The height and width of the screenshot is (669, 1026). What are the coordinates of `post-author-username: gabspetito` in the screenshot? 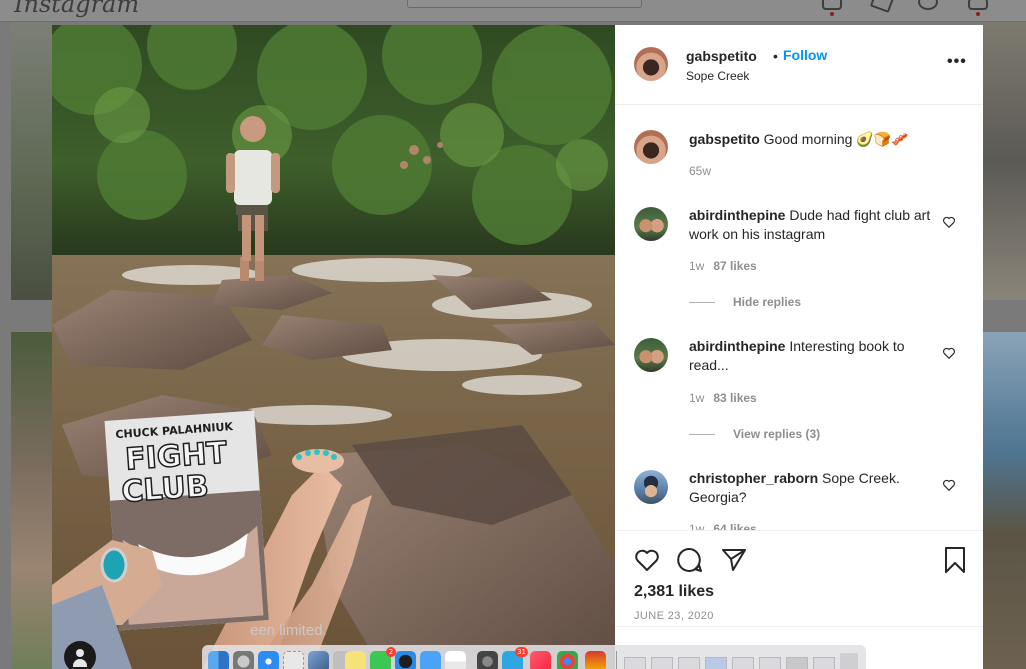 It's located at (721, 56).